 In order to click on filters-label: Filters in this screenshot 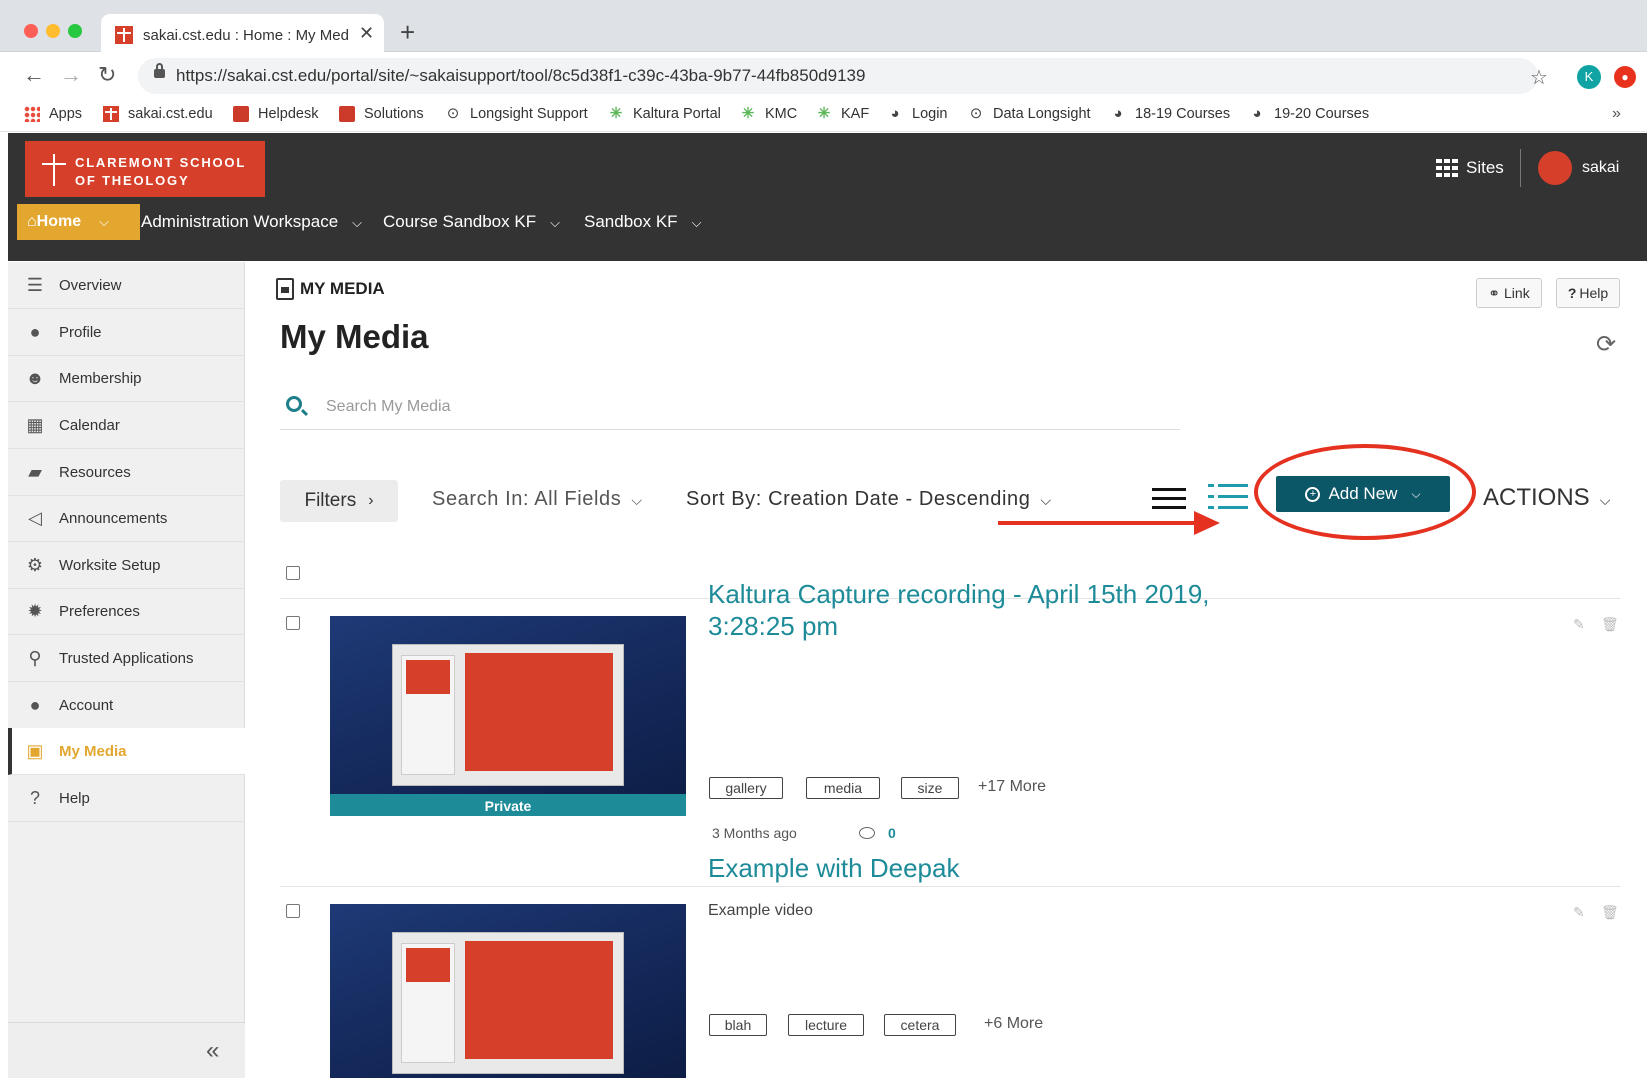, I will do `click(330, 500)`.